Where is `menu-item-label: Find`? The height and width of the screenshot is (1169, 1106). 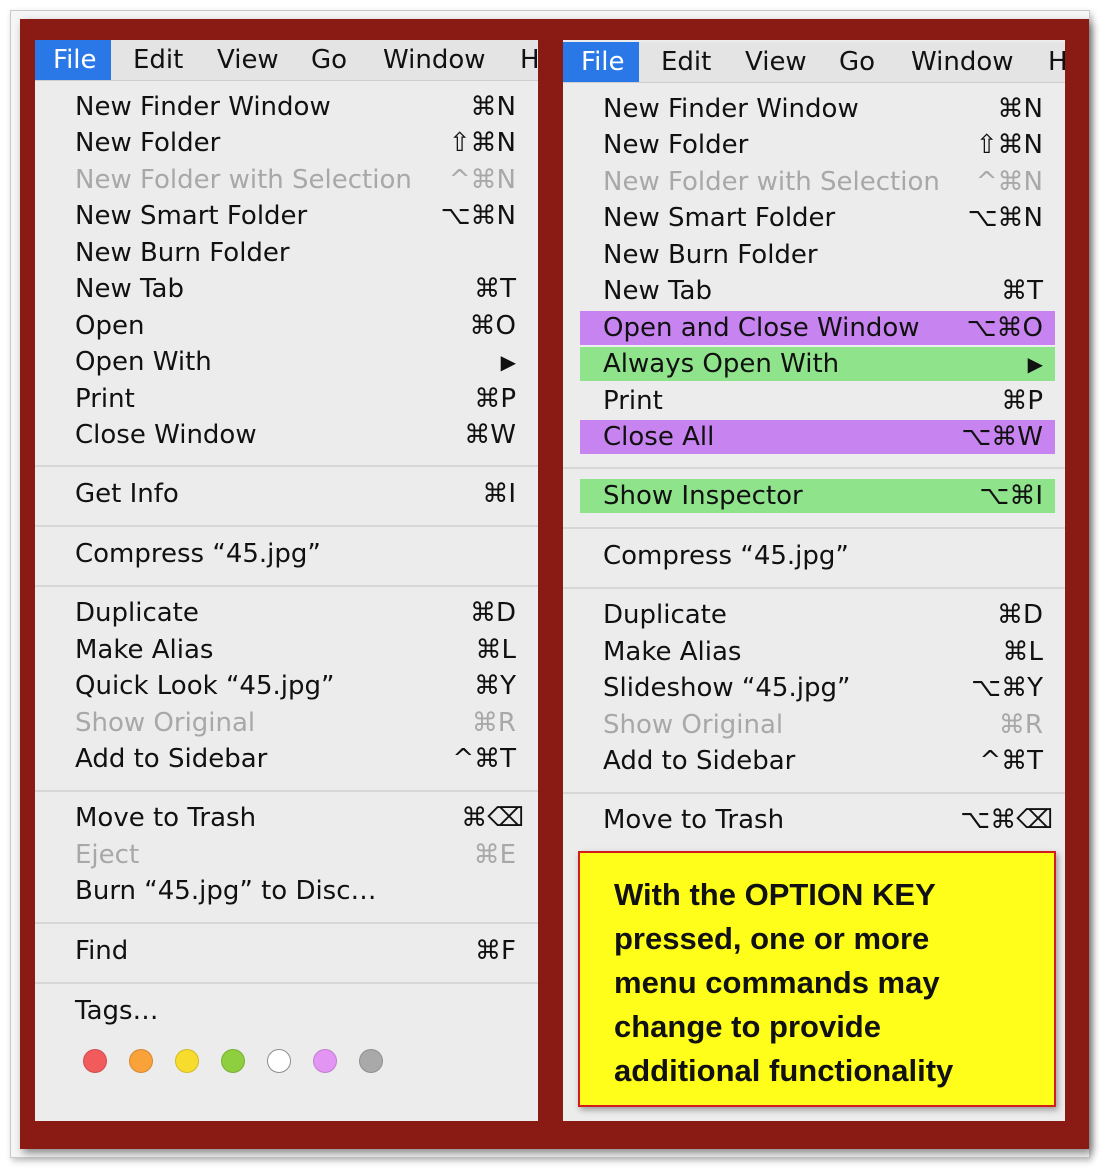 menu-item-label: Find is located at coordinates (102, 951).